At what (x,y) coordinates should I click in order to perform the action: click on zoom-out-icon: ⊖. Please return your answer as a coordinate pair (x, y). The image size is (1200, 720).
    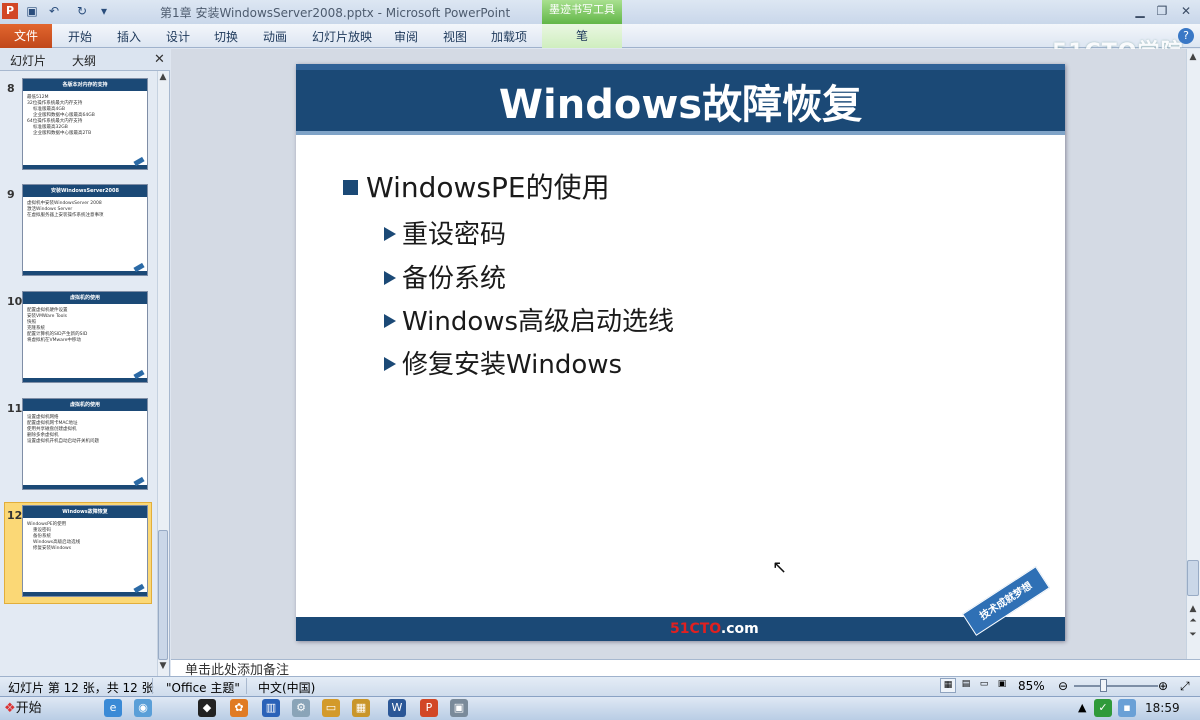
    Looking at the image, I should click on (1063, 686).